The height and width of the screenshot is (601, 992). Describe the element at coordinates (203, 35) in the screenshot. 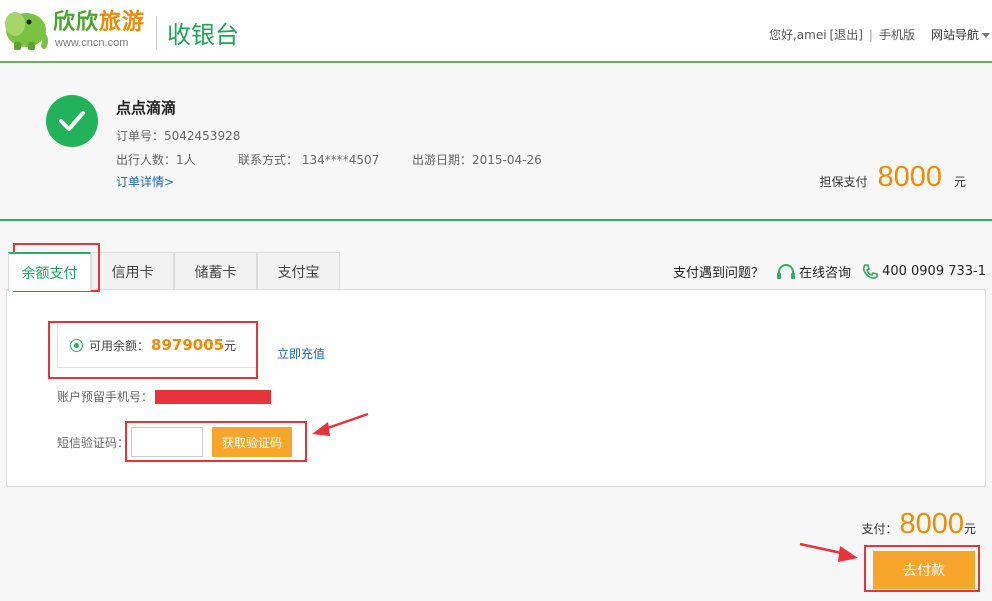

I see `page-title: 收银台` at that location.